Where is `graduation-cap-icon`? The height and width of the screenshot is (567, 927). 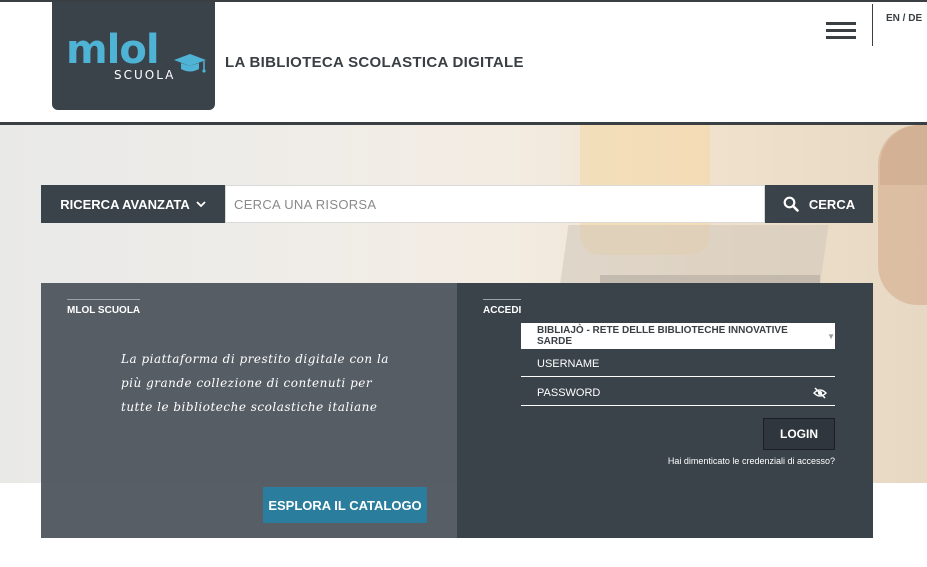
graduation-cap-icon is located at coordinates (190, 63).